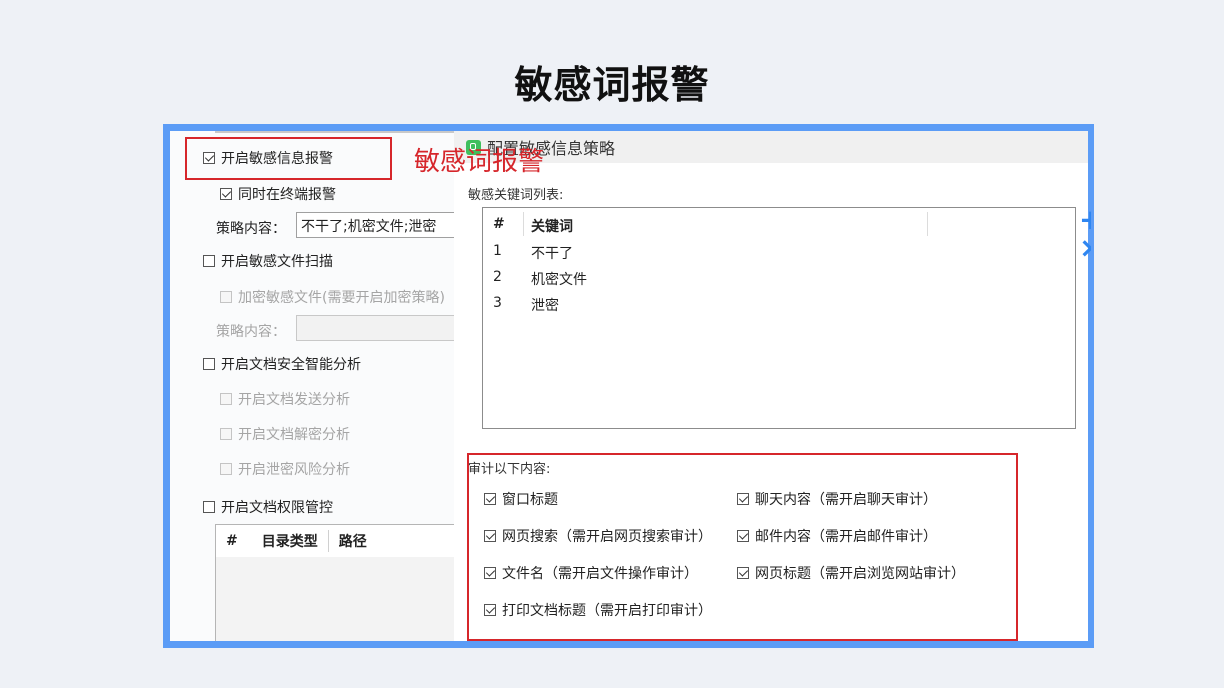  What do you see at coordinates (294, 470) in the screenshot?
I see `option-label: 开启泄密风险分析` at bounding box center [294, 470].